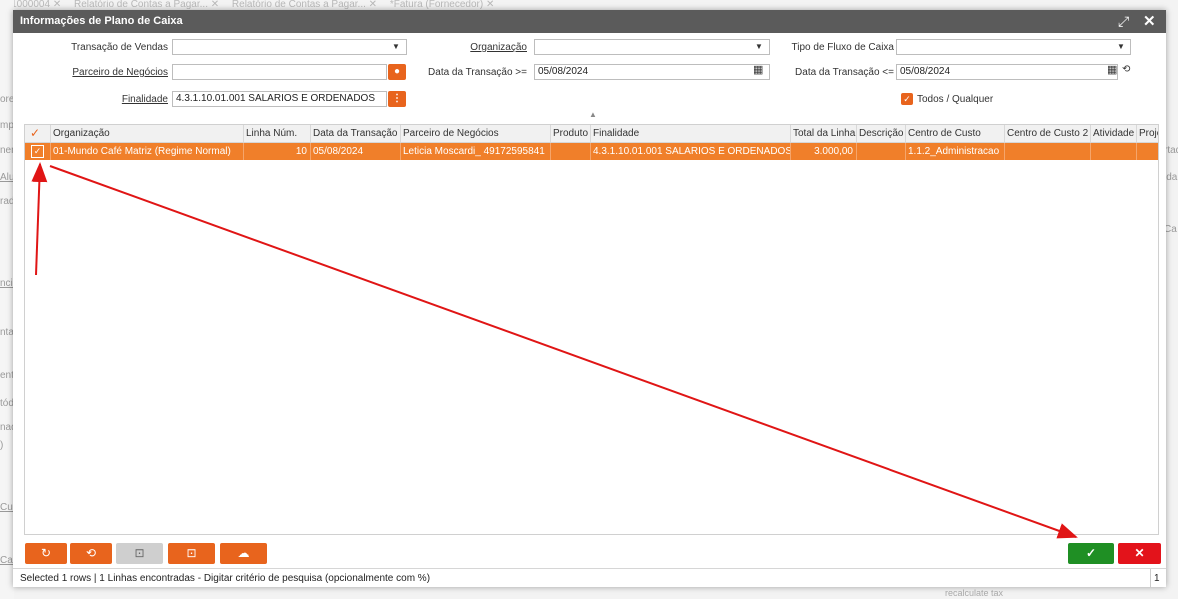 This screenshot has width=1178, height=599. What do you see at coordinates (356, 151) in the screenshot?
I see `cell-data: 05/08/2024` at bounding box center [356, 151].